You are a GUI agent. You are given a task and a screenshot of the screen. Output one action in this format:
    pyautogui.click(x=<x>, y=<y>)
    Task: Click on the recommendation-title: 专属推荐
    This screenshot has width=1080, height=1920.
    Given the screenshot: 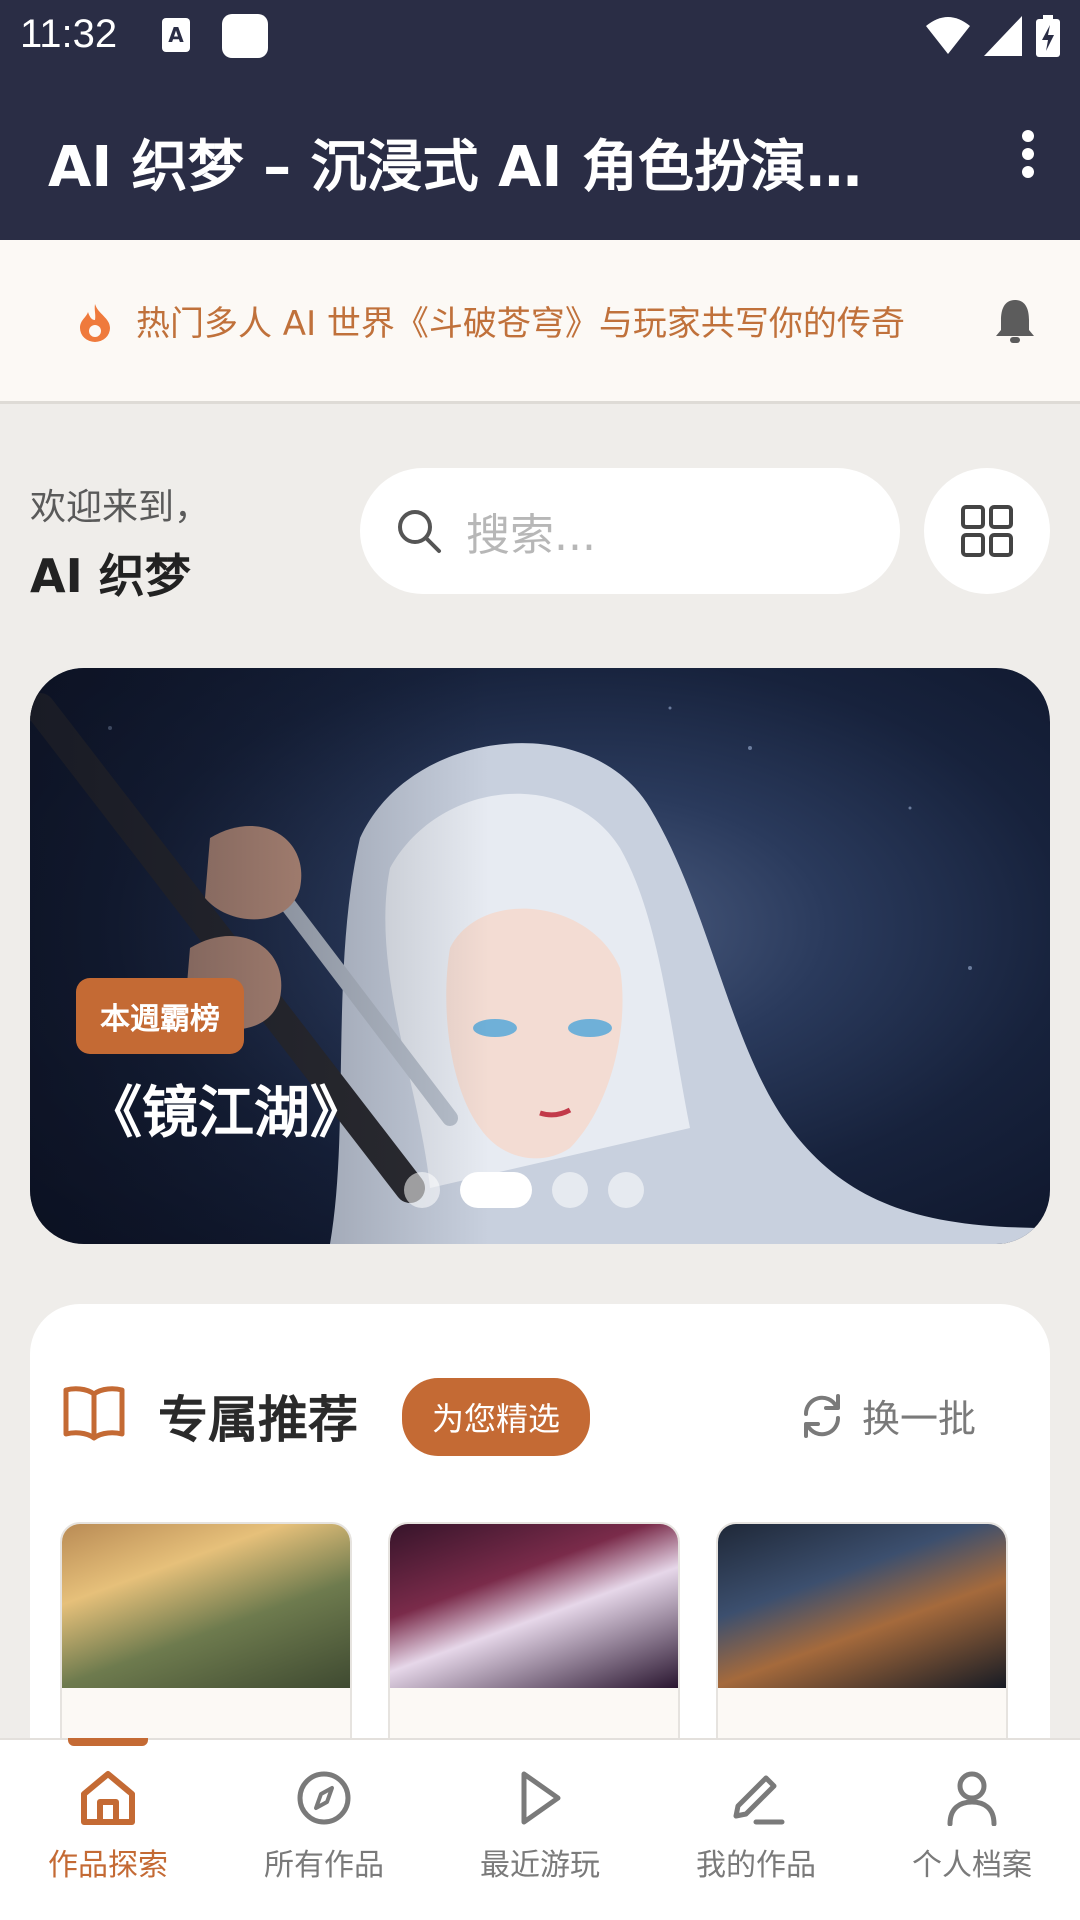 What is the action you would take?
    pyautogui.click(x=258, y=1420)
    